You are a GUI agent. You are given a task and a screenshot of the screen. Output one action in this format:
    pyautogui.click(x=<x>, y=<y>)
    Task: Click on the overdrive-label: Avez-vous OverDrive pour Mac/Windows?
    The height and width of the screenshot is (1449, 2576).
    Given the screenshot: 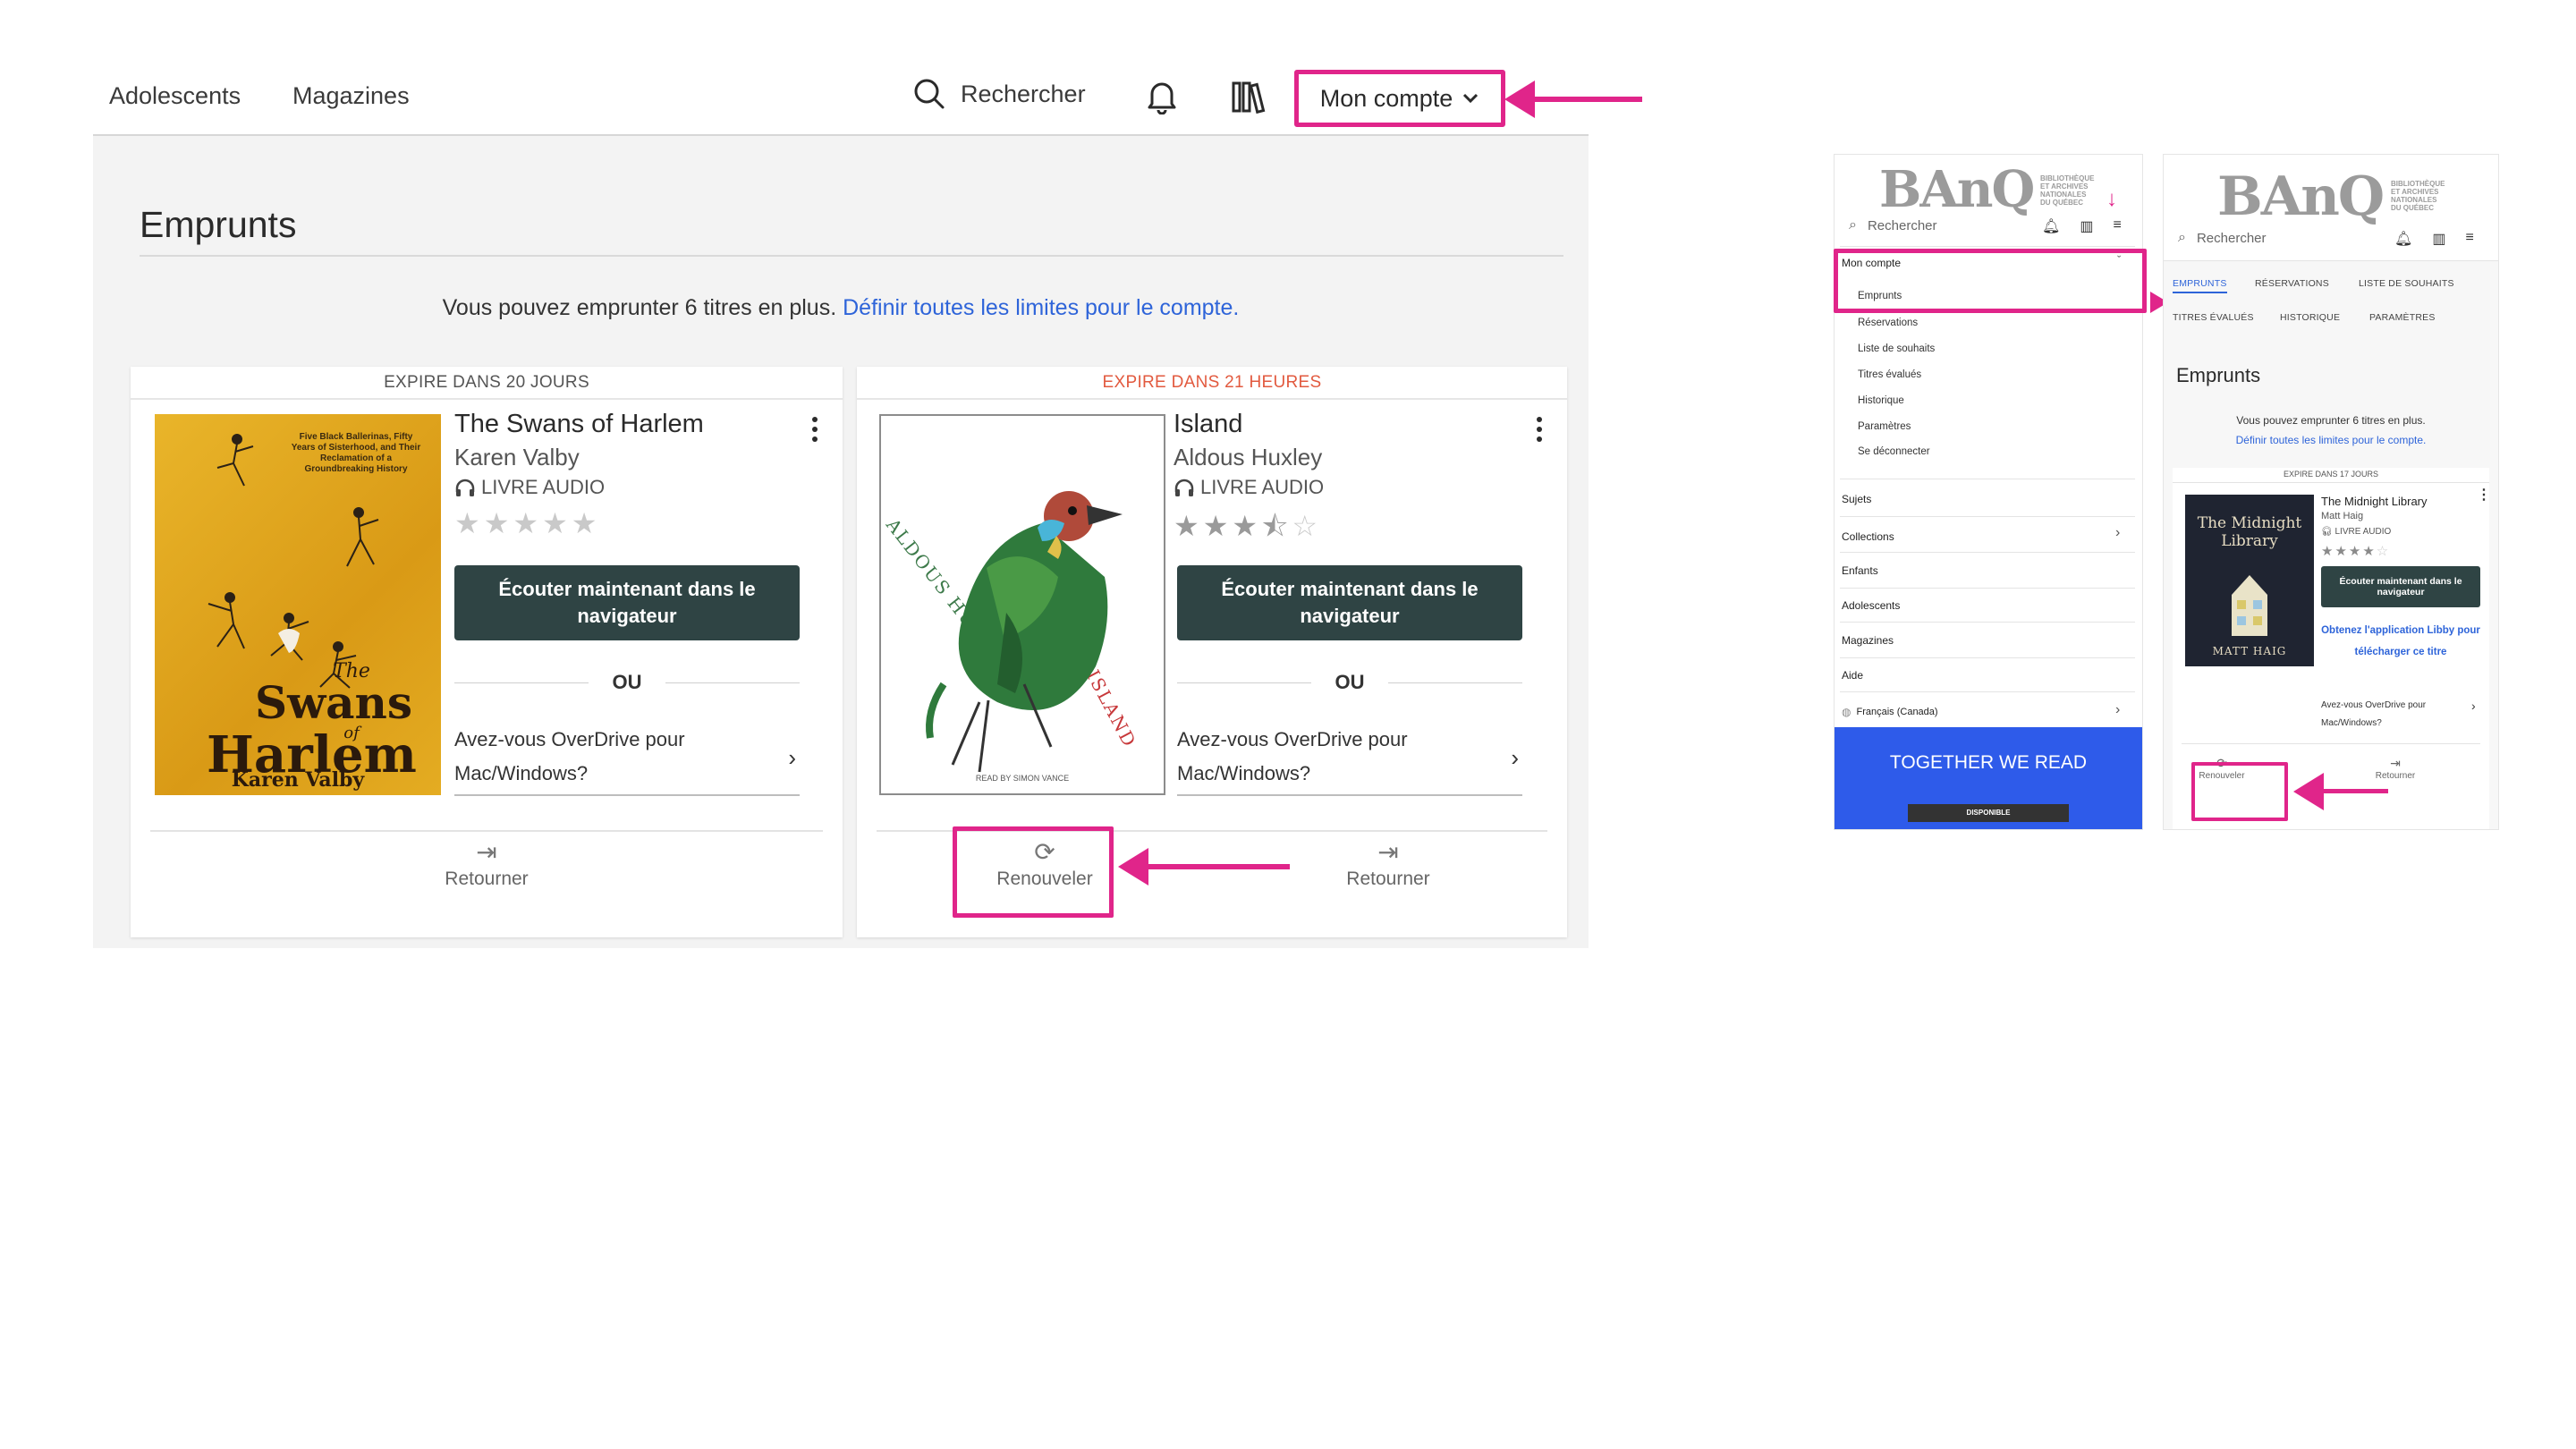 What is the action you would take?
    pyautogui.click(x=569, y=756)
    